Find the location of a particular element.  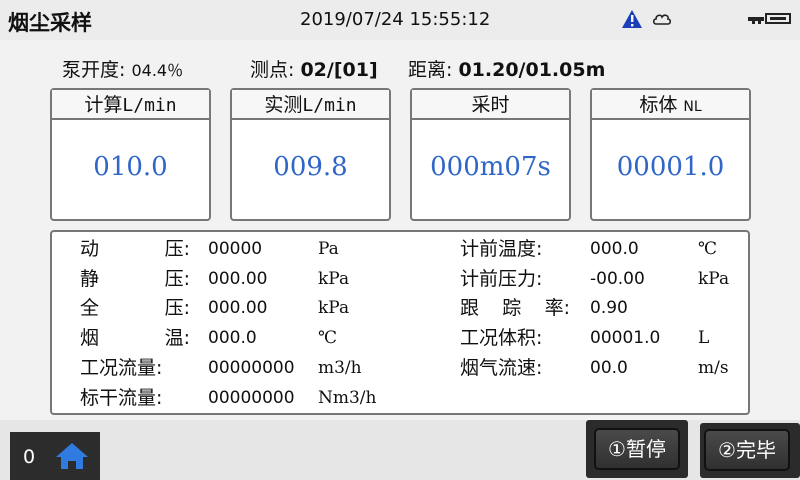

row-label-part: 全 is located at coordinates (90, 308).